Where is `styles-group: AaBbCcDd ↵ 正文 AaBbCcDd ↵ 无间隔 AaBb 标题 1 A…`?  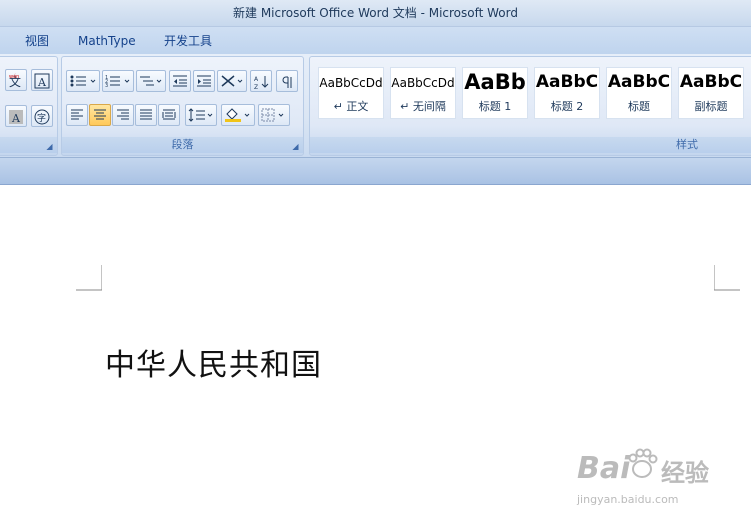
styles-group: AaBbCcDd ↵ 正文 AaBbCcDd ↵ 无间隔 AaBb 标题 1 A… is located at coordinates (530, 106).